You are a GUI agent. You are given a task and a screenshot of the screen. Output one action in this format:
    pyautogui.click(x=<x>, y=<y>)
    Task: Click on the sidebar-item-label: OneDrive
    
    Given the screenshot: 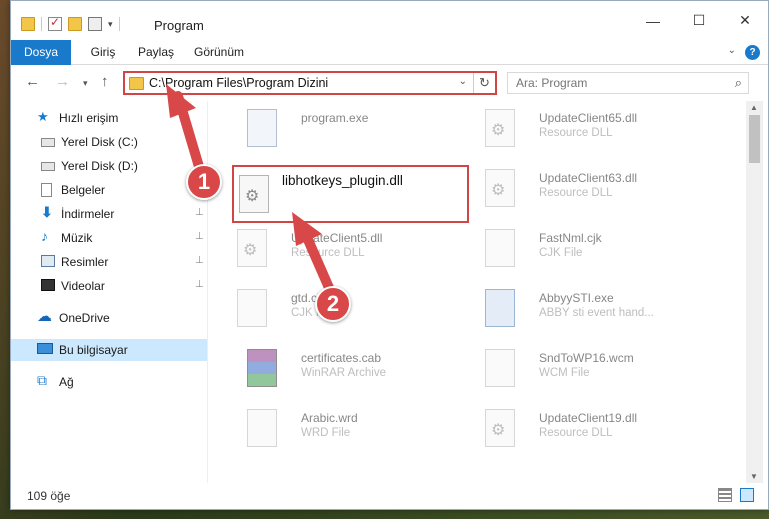 What is the action you would take?
    pyautogui.click(x=84, y=318)
    